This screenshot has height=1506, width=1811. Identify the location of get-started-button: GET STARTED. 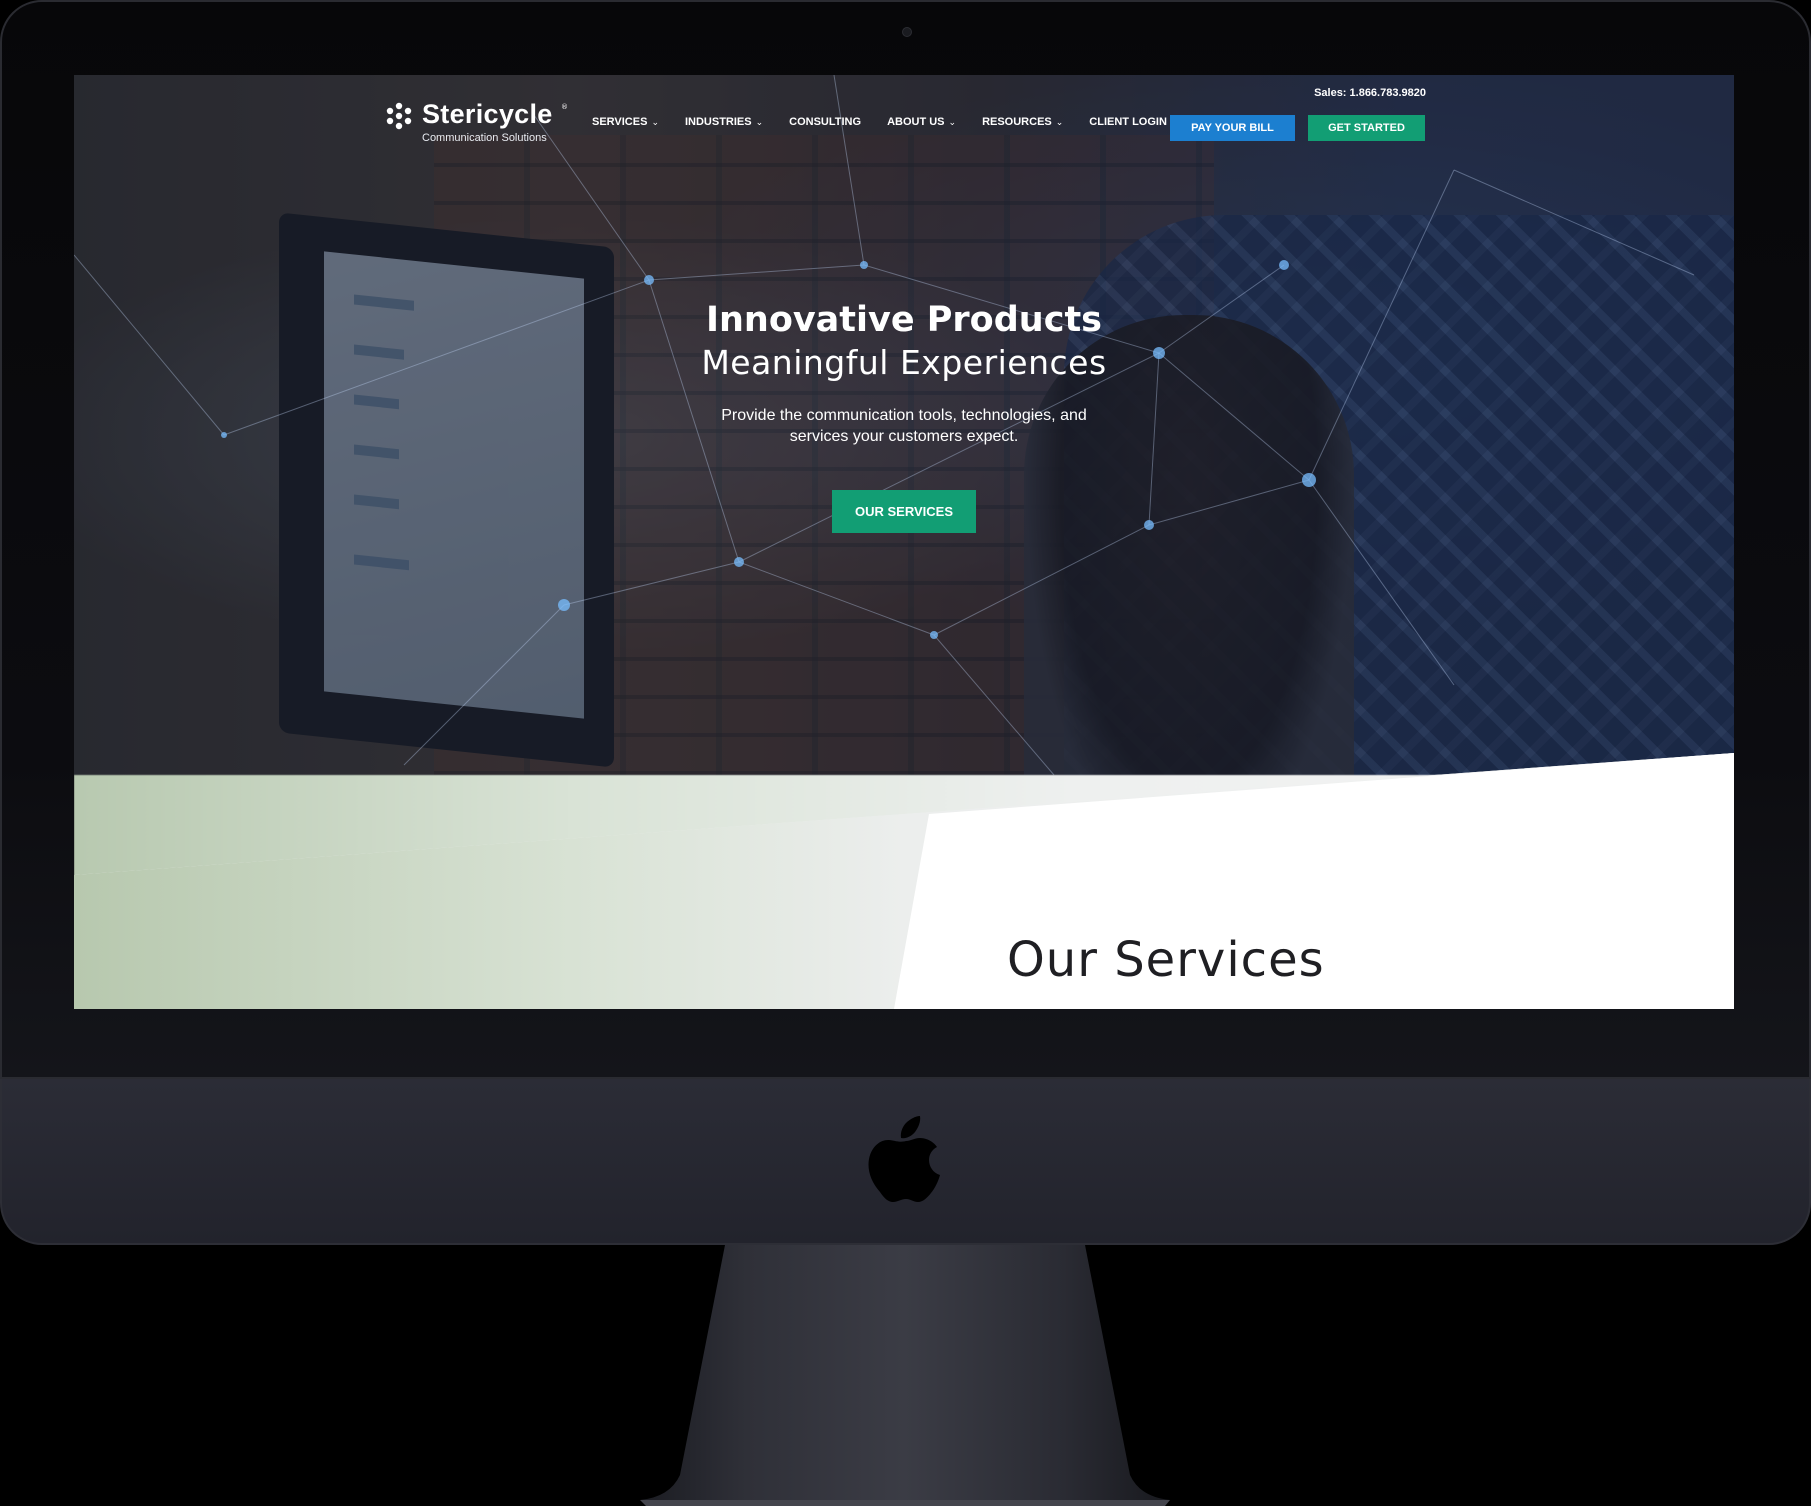
(1366, 128).